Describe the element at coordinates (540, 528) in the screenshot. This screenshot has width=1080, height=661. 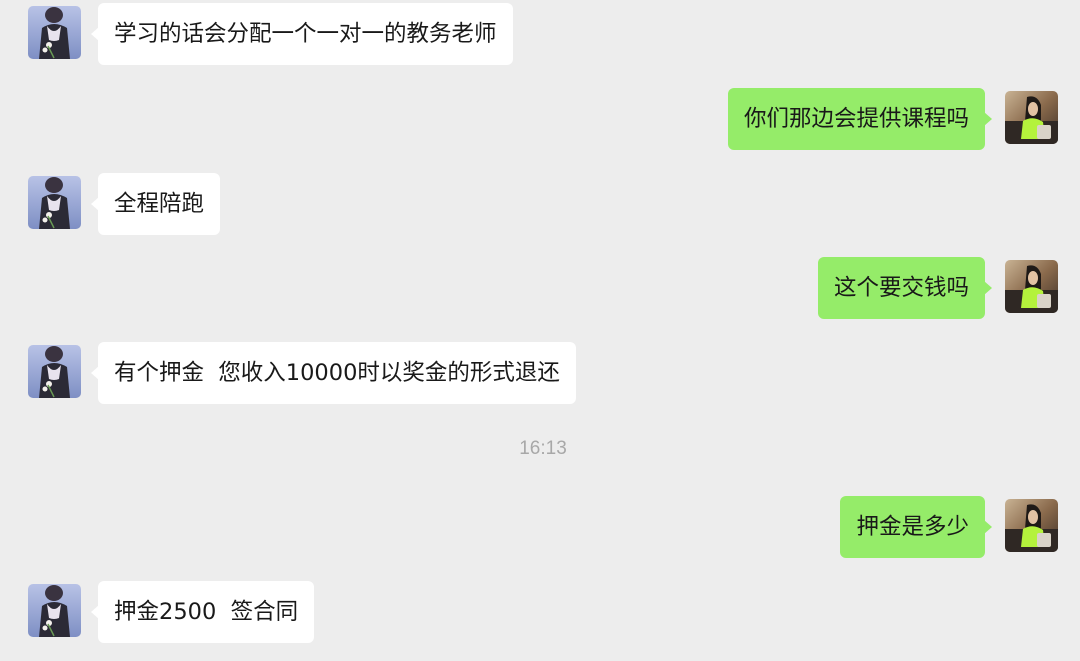
I see `message-row-outgoing: 押金是多少` at that location.